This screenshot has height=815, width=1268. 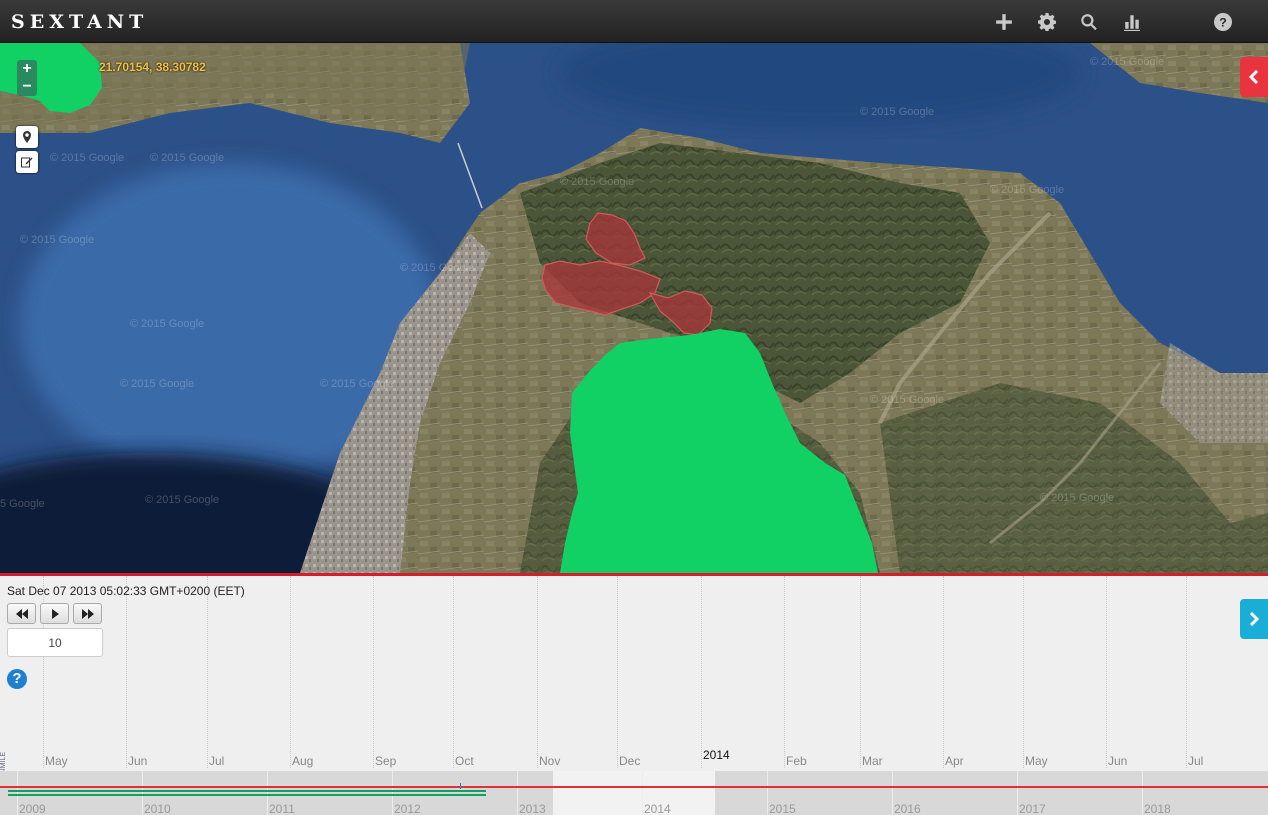 I want to click on month-label: Mar, so click(x=872, y=761).